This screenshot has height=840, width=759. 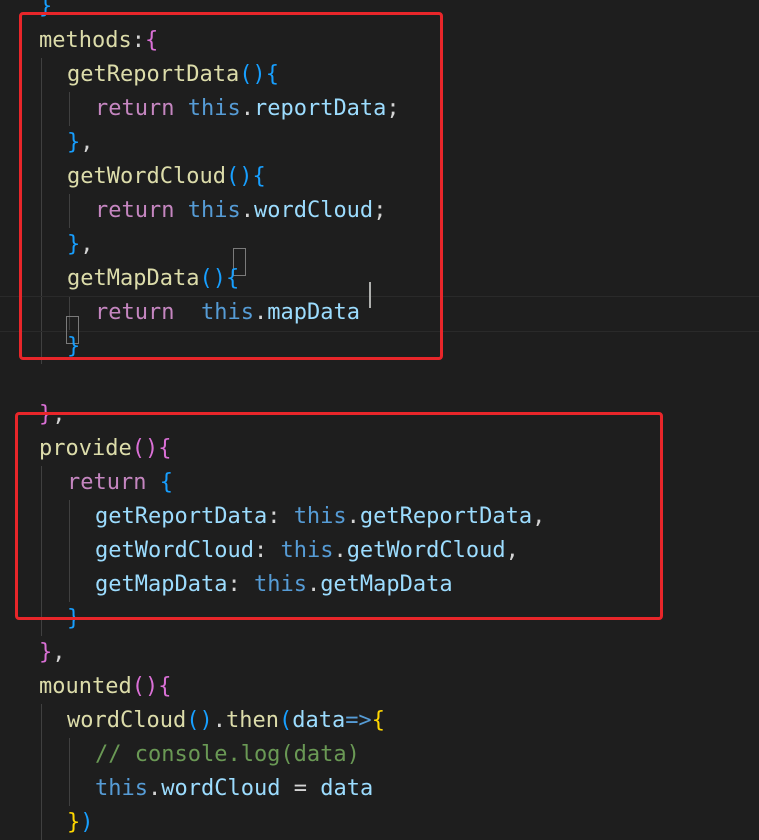 I want to click on code-token: mounted, so click(x=85, y=686).